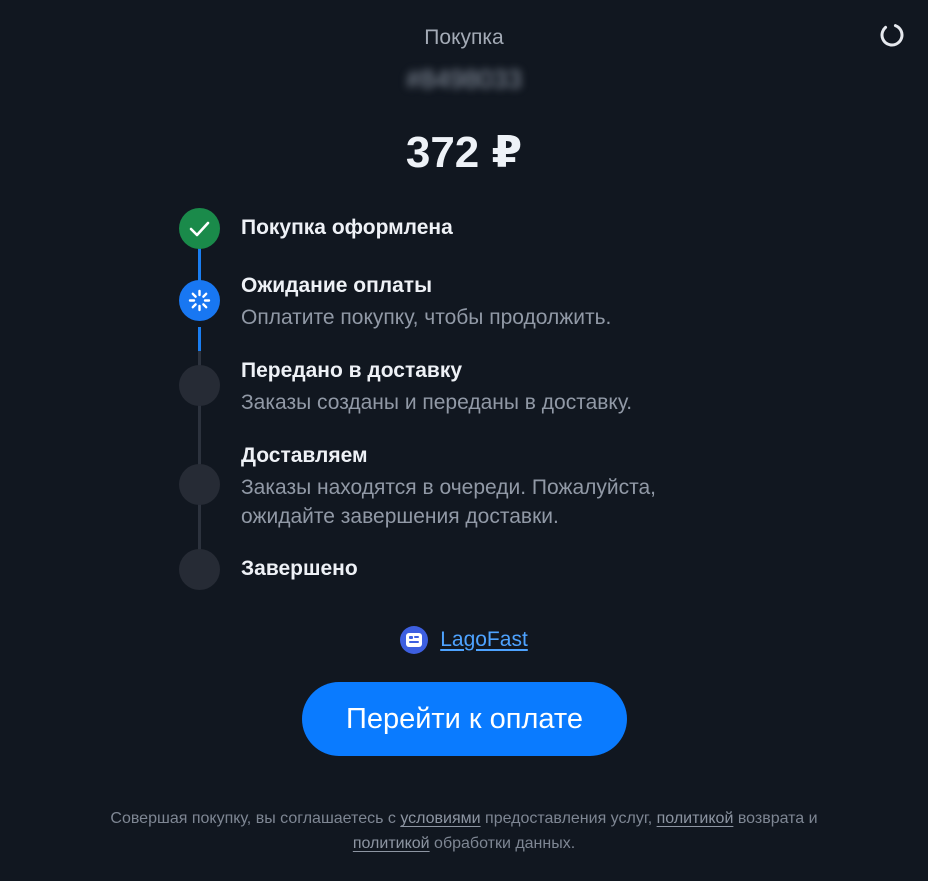 This screenshot has height=881, width=928. I want to click on footer-text: обработки данных., so click(502, 843).